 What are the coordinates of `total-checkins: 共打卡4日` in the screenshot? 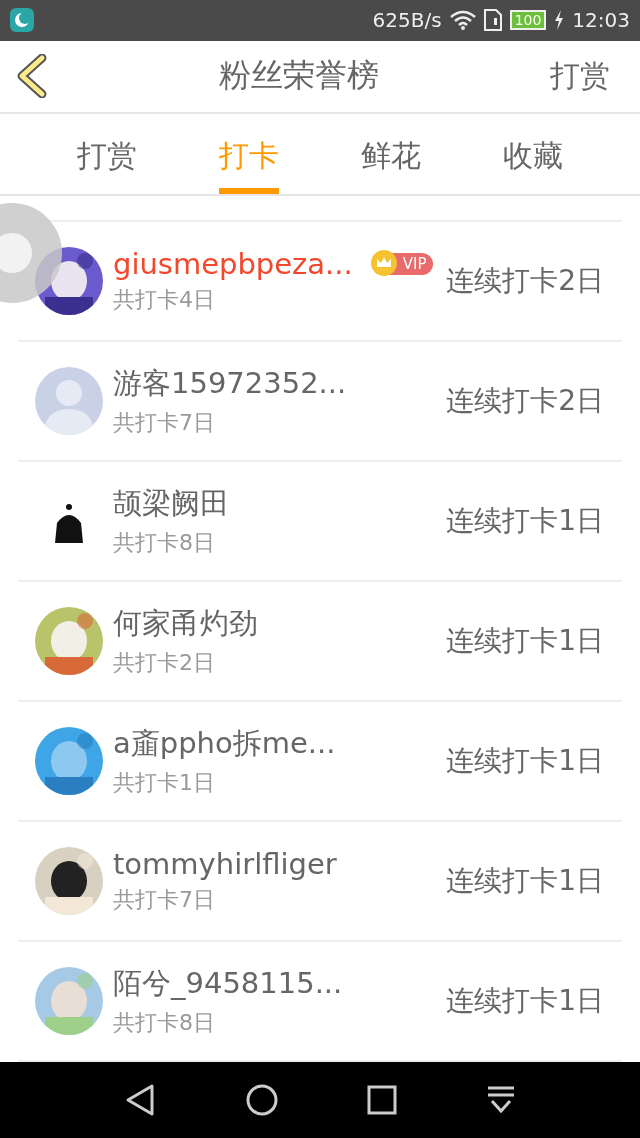 It's located at (164, 299).